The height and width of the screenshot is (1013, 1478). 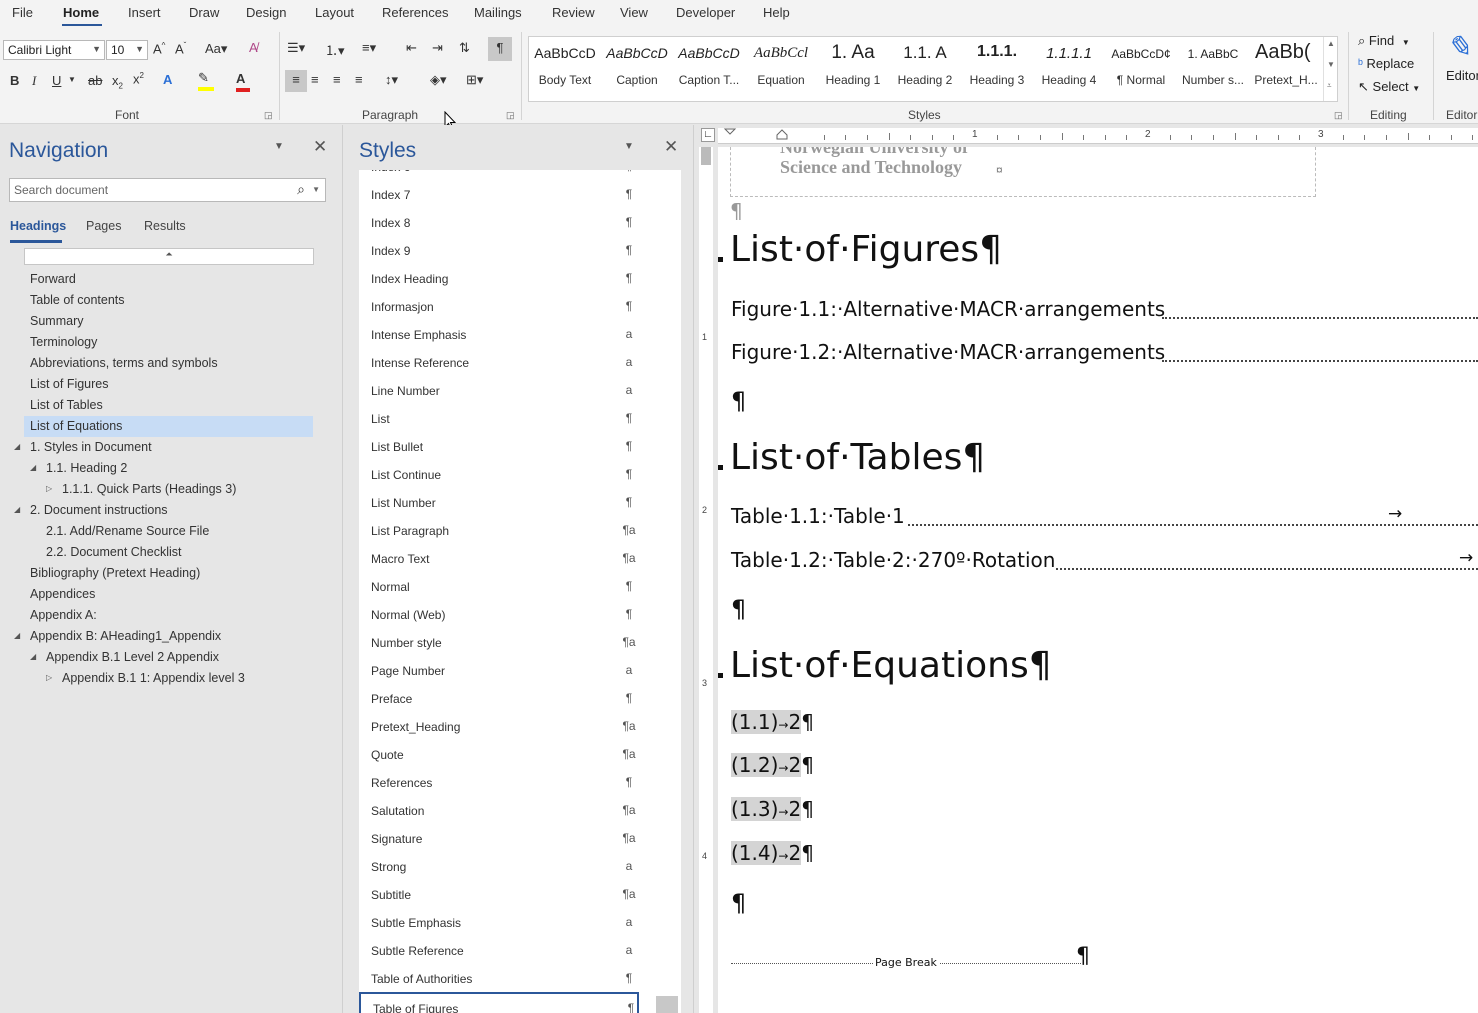 I want to click on nav-heading-item: Appendices, so click(x=168, y=594).